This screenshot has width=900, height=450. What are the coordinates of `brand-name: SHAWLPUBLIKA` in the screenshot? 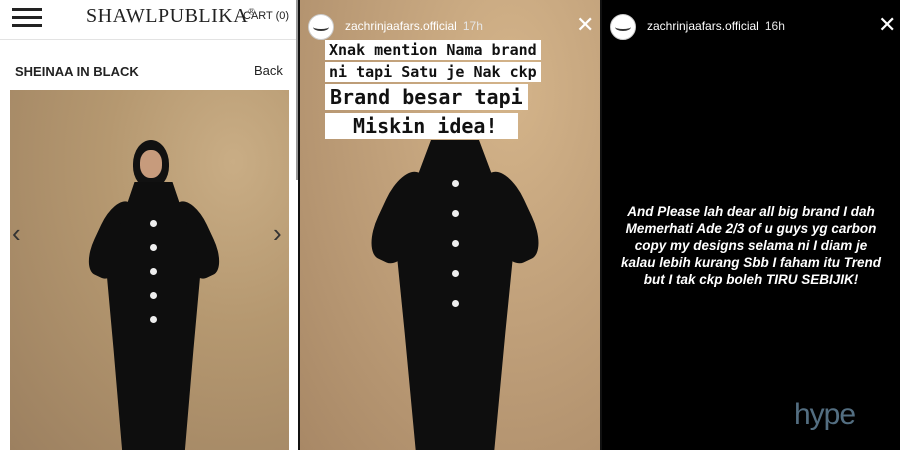 It's located at (167, 16).